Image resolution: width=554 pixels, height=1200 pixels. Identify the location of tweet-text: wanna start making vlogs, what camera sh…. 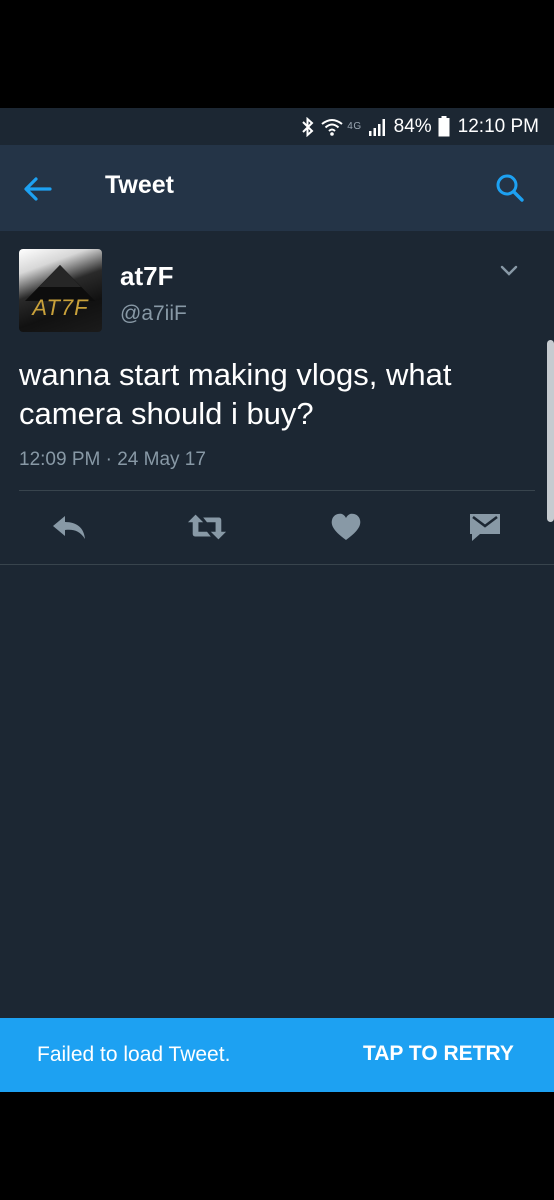
(235, 394).